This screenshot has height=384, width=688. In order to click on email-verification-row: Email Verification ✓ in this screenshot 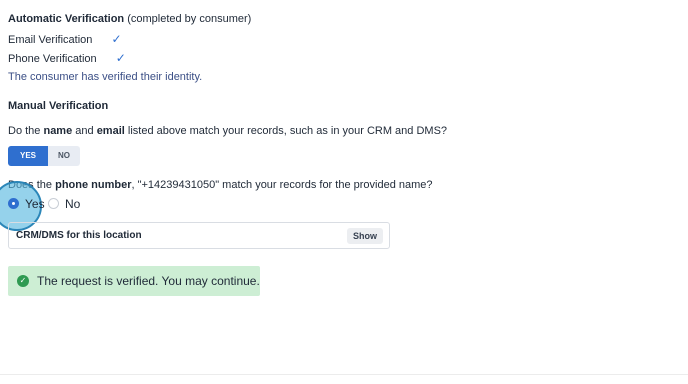, I will do `click(65, 39)`.